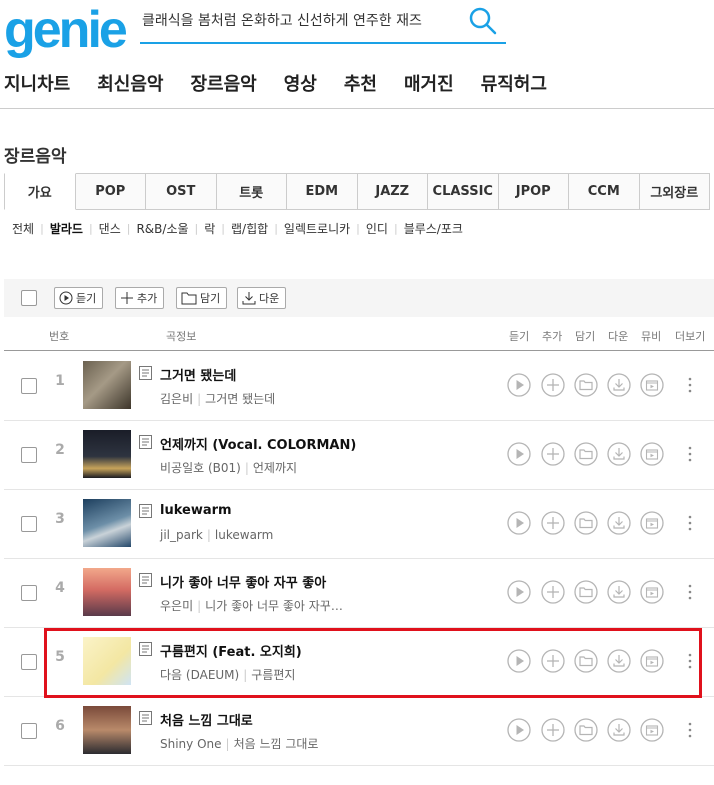  I want to click on artist-name: 김은비, so click(176, 399).